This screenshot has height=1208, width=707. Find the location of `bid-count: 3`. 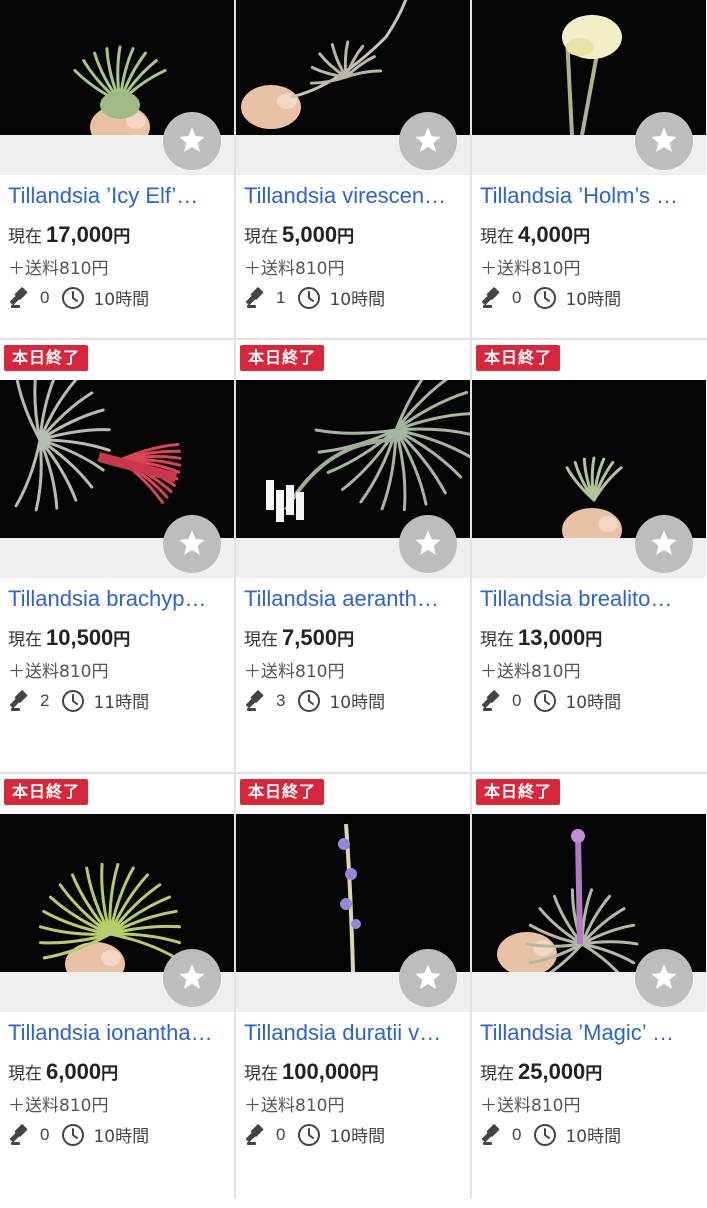

bid-count: 3 is located at coordinates (281, 700).